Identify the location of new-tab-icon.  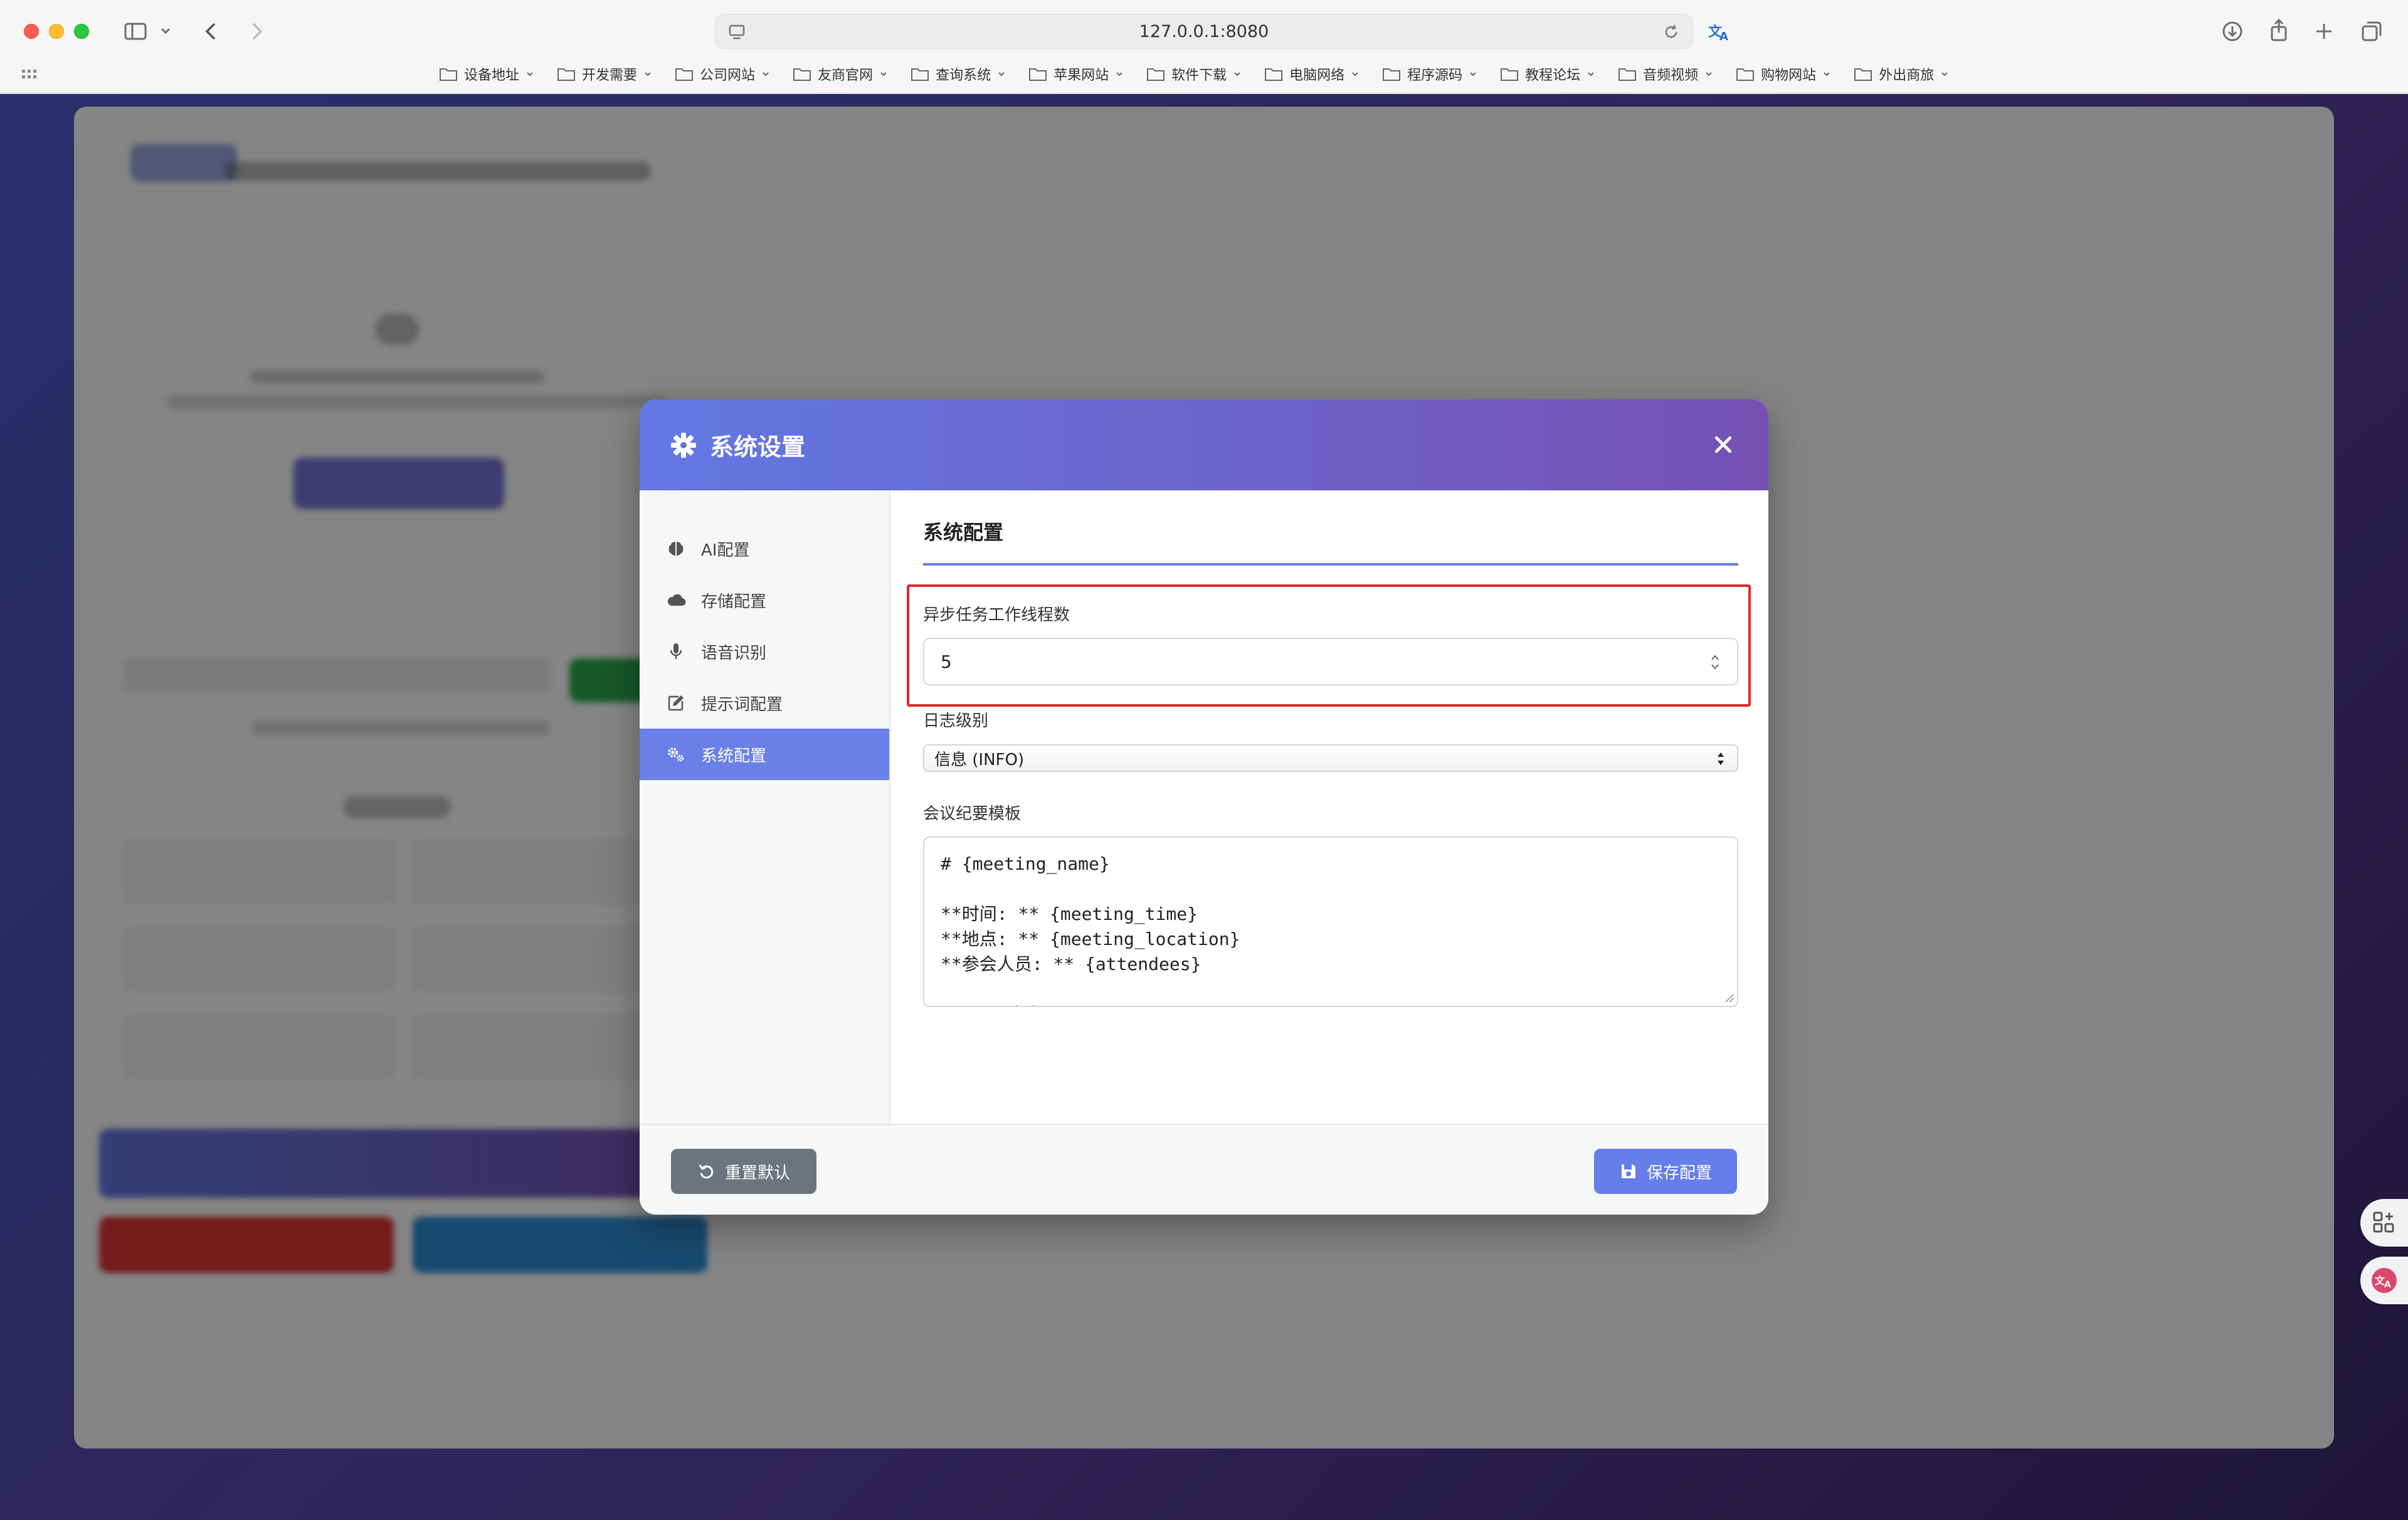
(2324, 32).